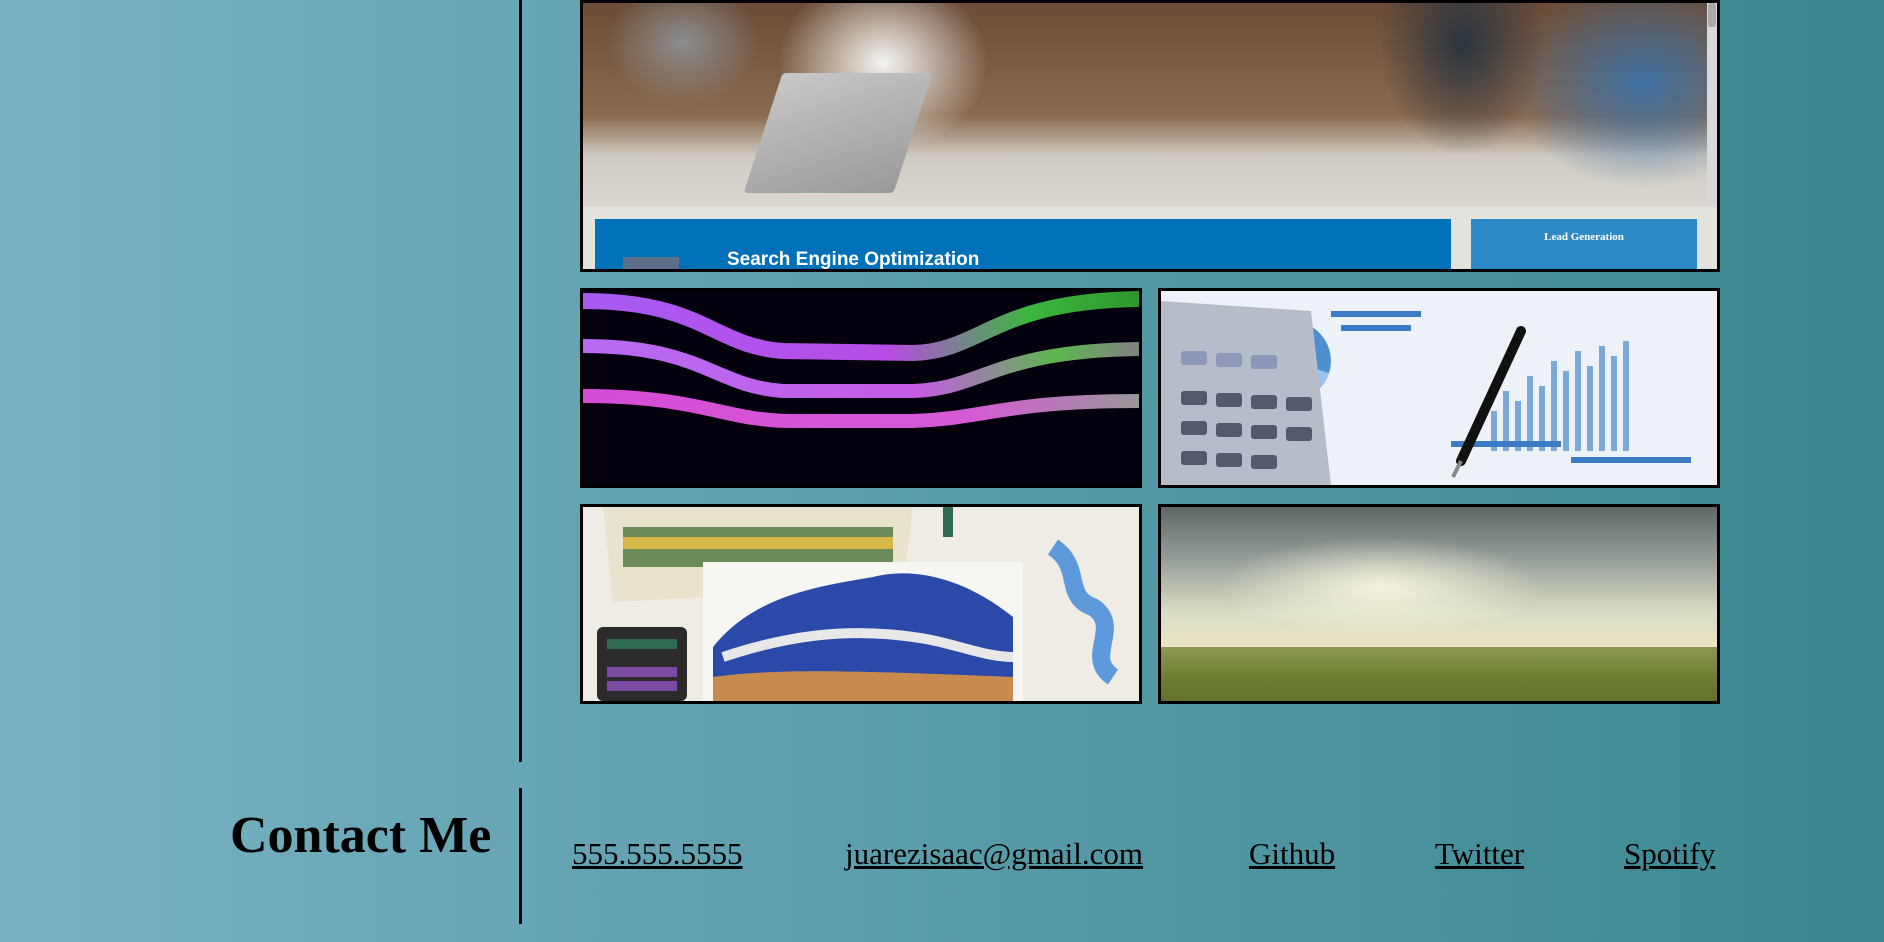 This screenshot has width=1884, height=942. I want to click on seo-thumbnail, so click(651, 263).